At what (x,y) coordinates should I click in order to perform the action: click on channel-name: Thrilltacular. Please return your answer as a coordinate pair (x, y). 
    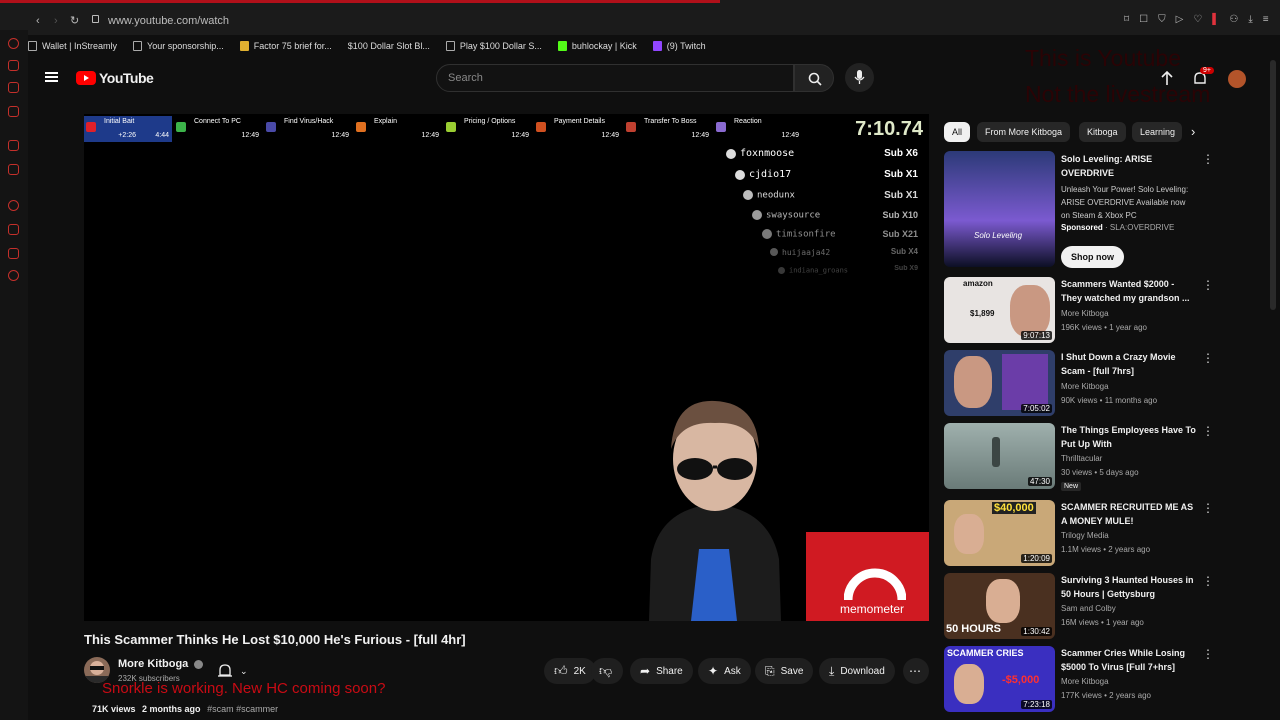
    Looking at the image, I should click on (1081, 458).